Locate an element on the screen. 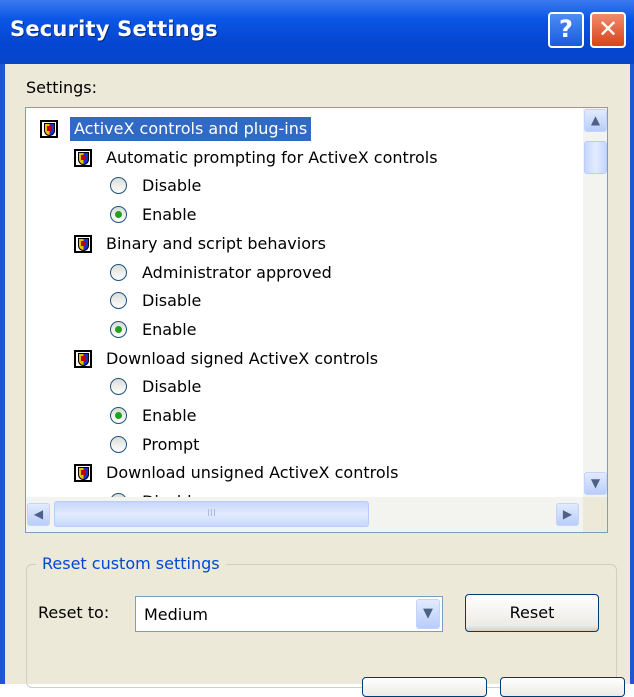  scroll-down-button: ▼ is located at coordinates (595, 483).